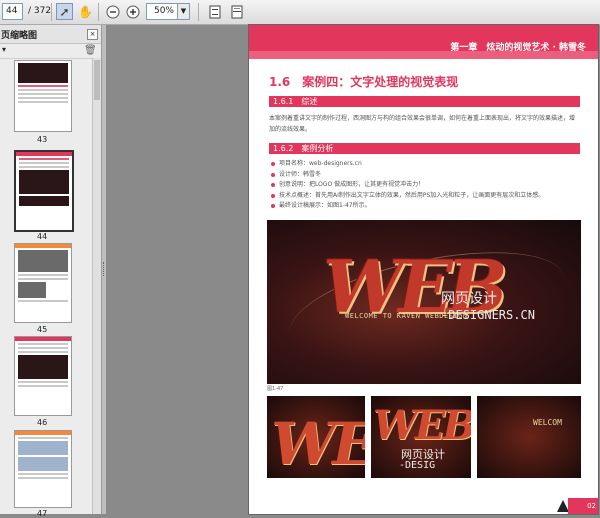 This screenshot has height=518, width=600. I want to click on options-dropdown: ▾, so click(4, 49).